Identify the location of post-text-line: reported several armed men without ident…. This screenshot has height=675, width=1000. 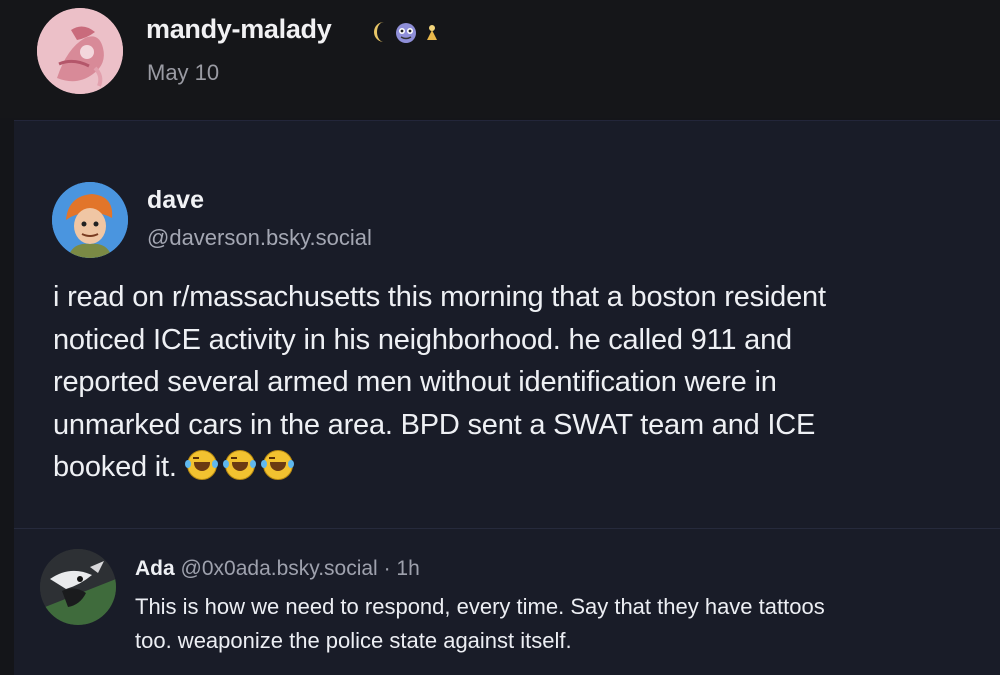
(415, 382).